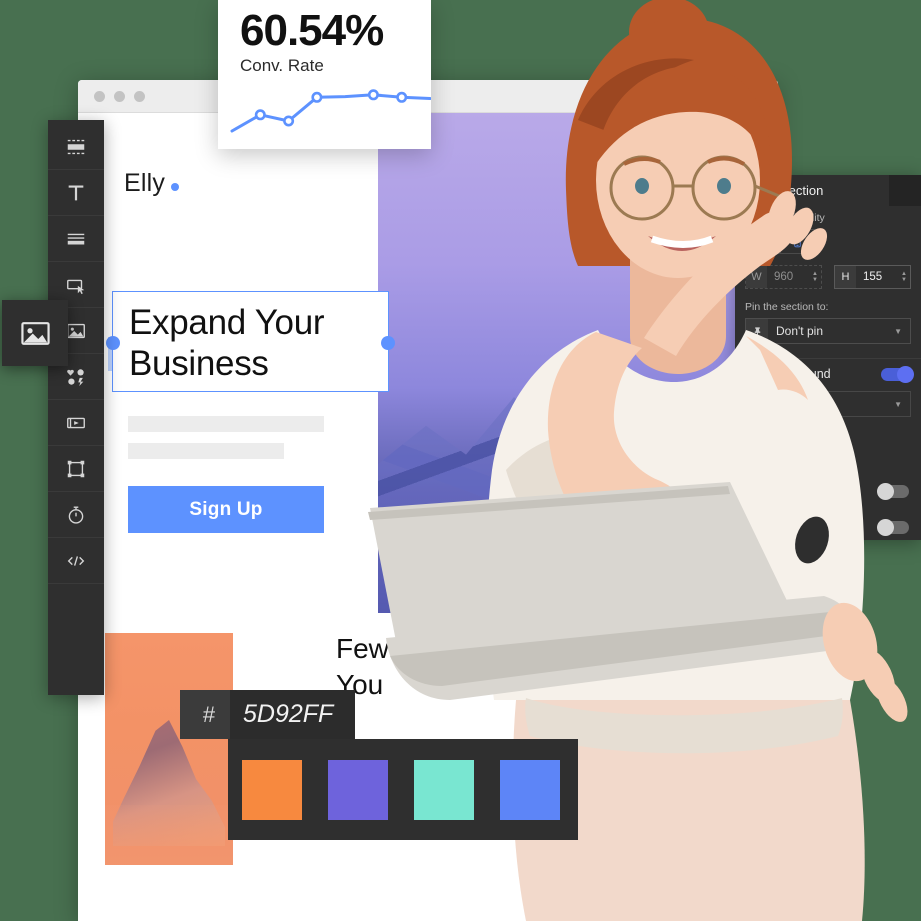  I want to click on sidebar-item-code, so click(76, 561).